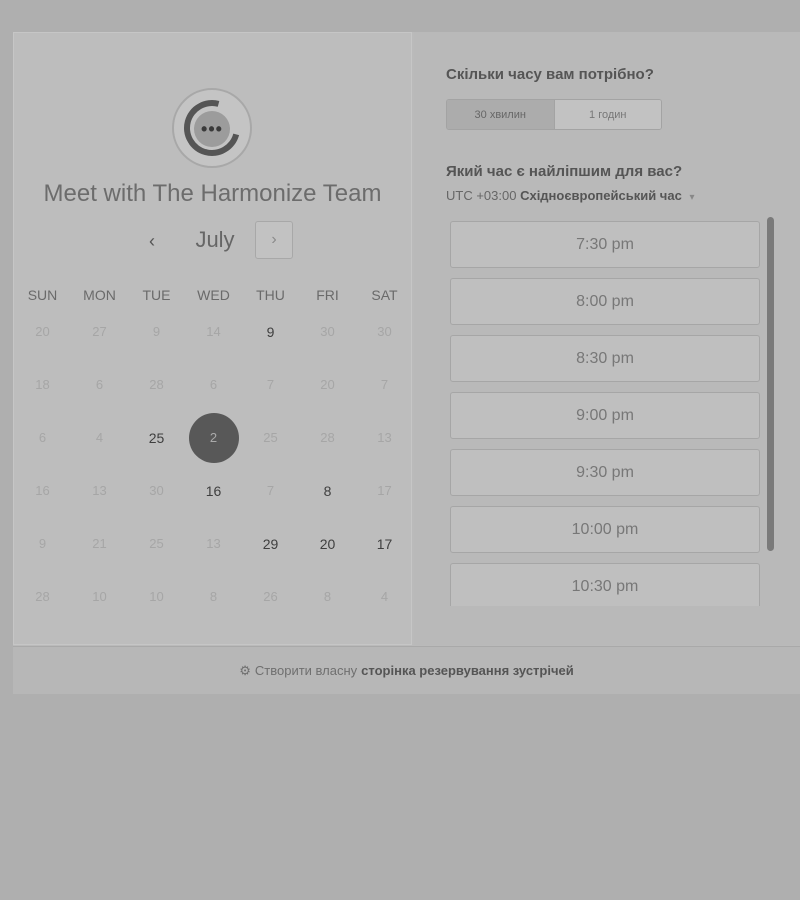 This screenshot has width=800, height=900. I want to click on calendar-day-number: 9, so click(270, 331).